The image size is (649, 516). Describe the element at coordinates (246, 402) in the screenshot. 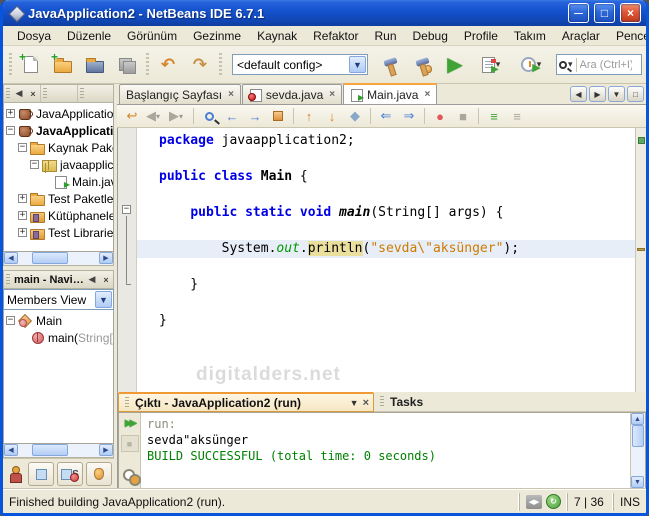

I see `output-tab: Çıktı - JavaApplication2 (run) ▼ ×` at that location.